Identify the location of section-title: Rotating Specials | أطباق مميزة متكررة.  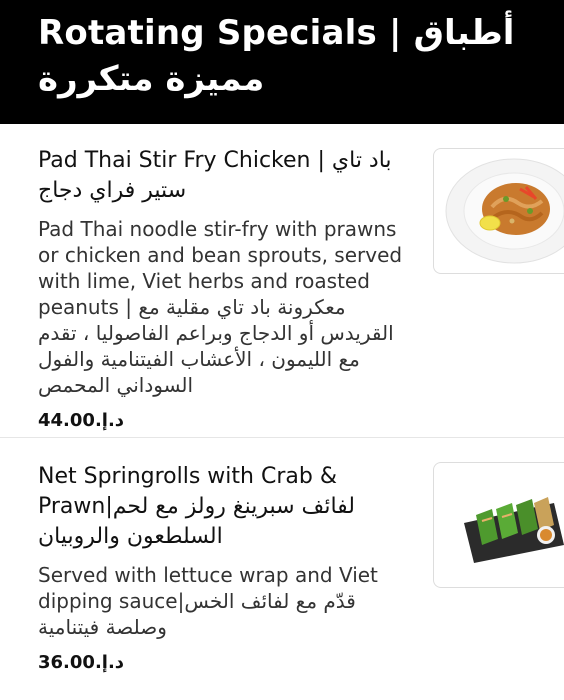
(276, 56).